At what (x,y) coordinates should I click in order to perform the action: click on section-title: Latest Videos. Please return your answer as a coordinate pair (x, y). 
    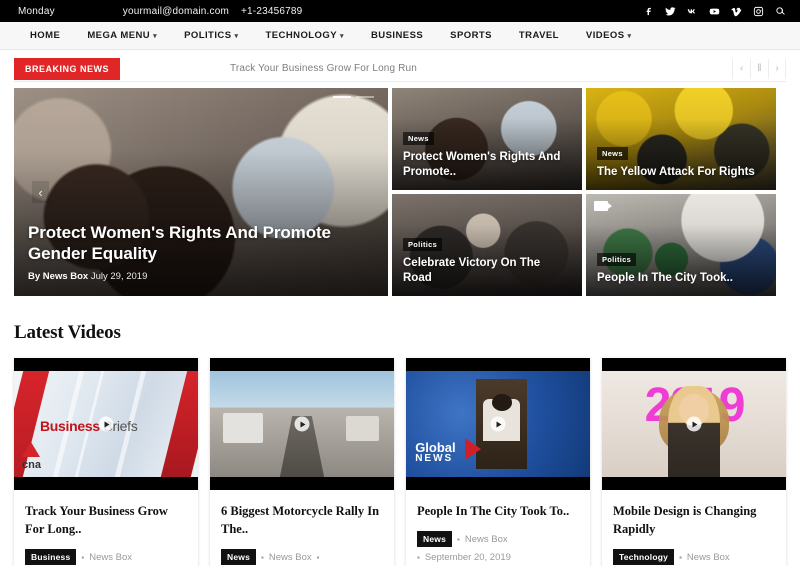
    Looking at the image, I should click on (67, 332).